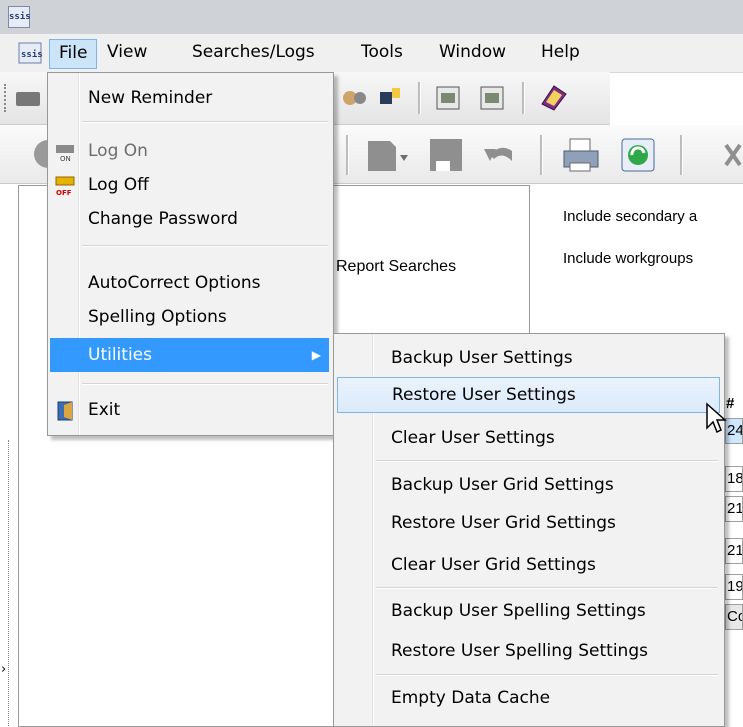 The height and width of the screenshot is (727, 743). Describe the element at coordinates (500, 155) in the screenshot. I see `undo-icon` at that location.